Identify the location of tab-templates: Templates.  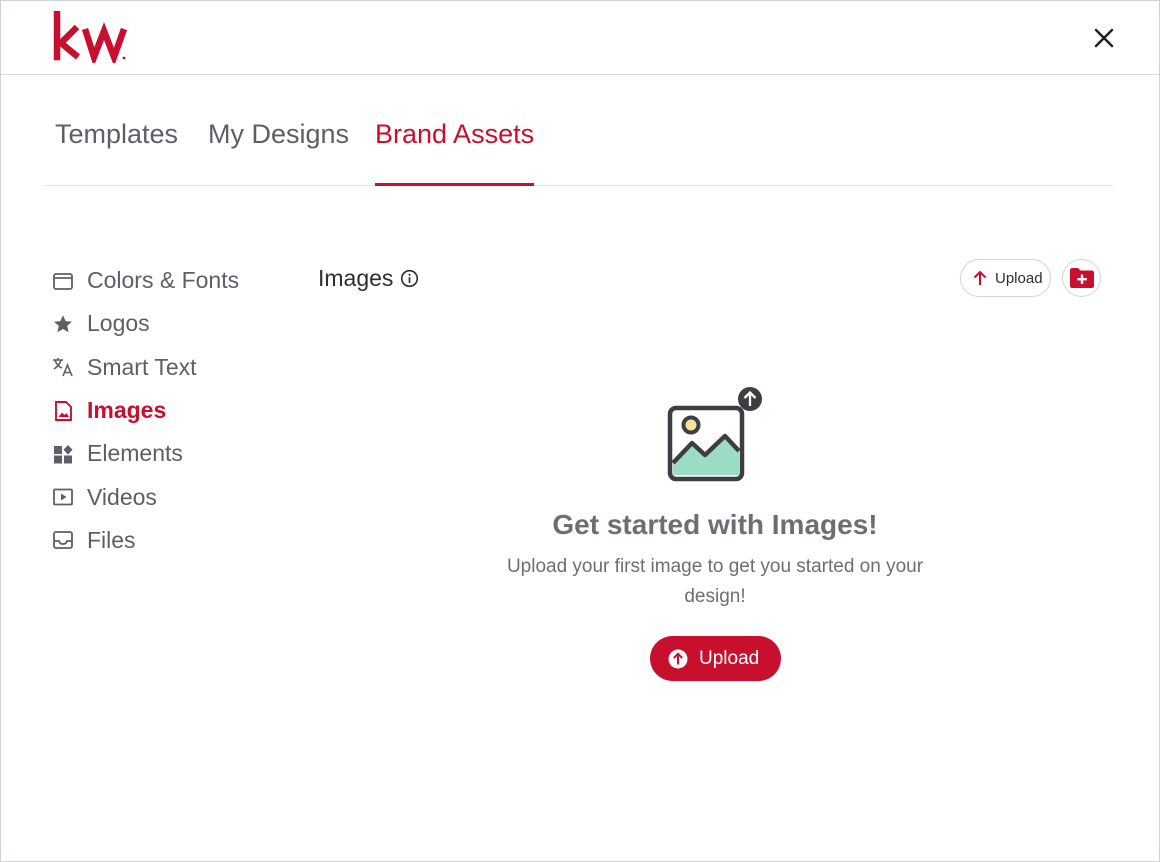
(116, 152).